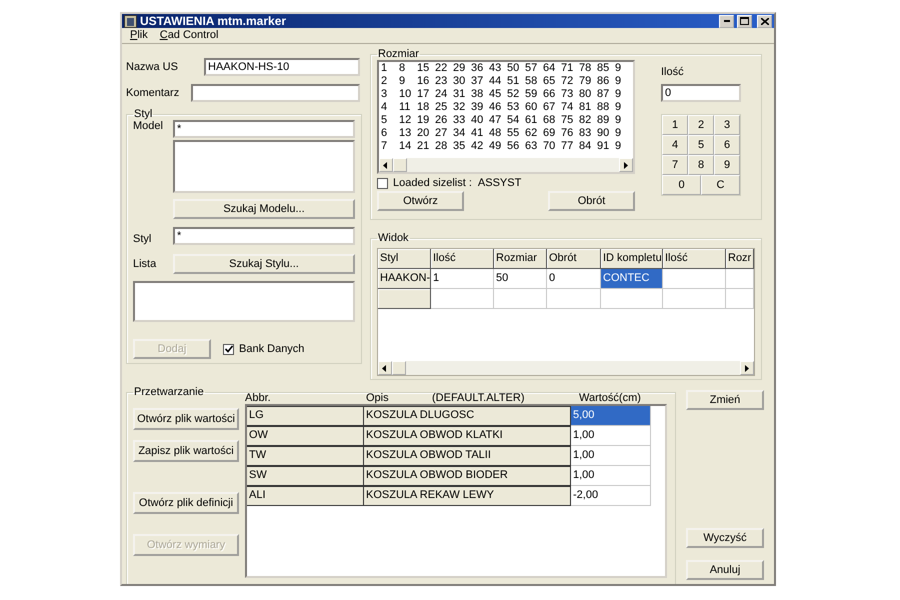 The image size is (900, 600). Describe the element at coordinates (740, 259) in the screenshot. I see `column-header: Rozr` at that location.